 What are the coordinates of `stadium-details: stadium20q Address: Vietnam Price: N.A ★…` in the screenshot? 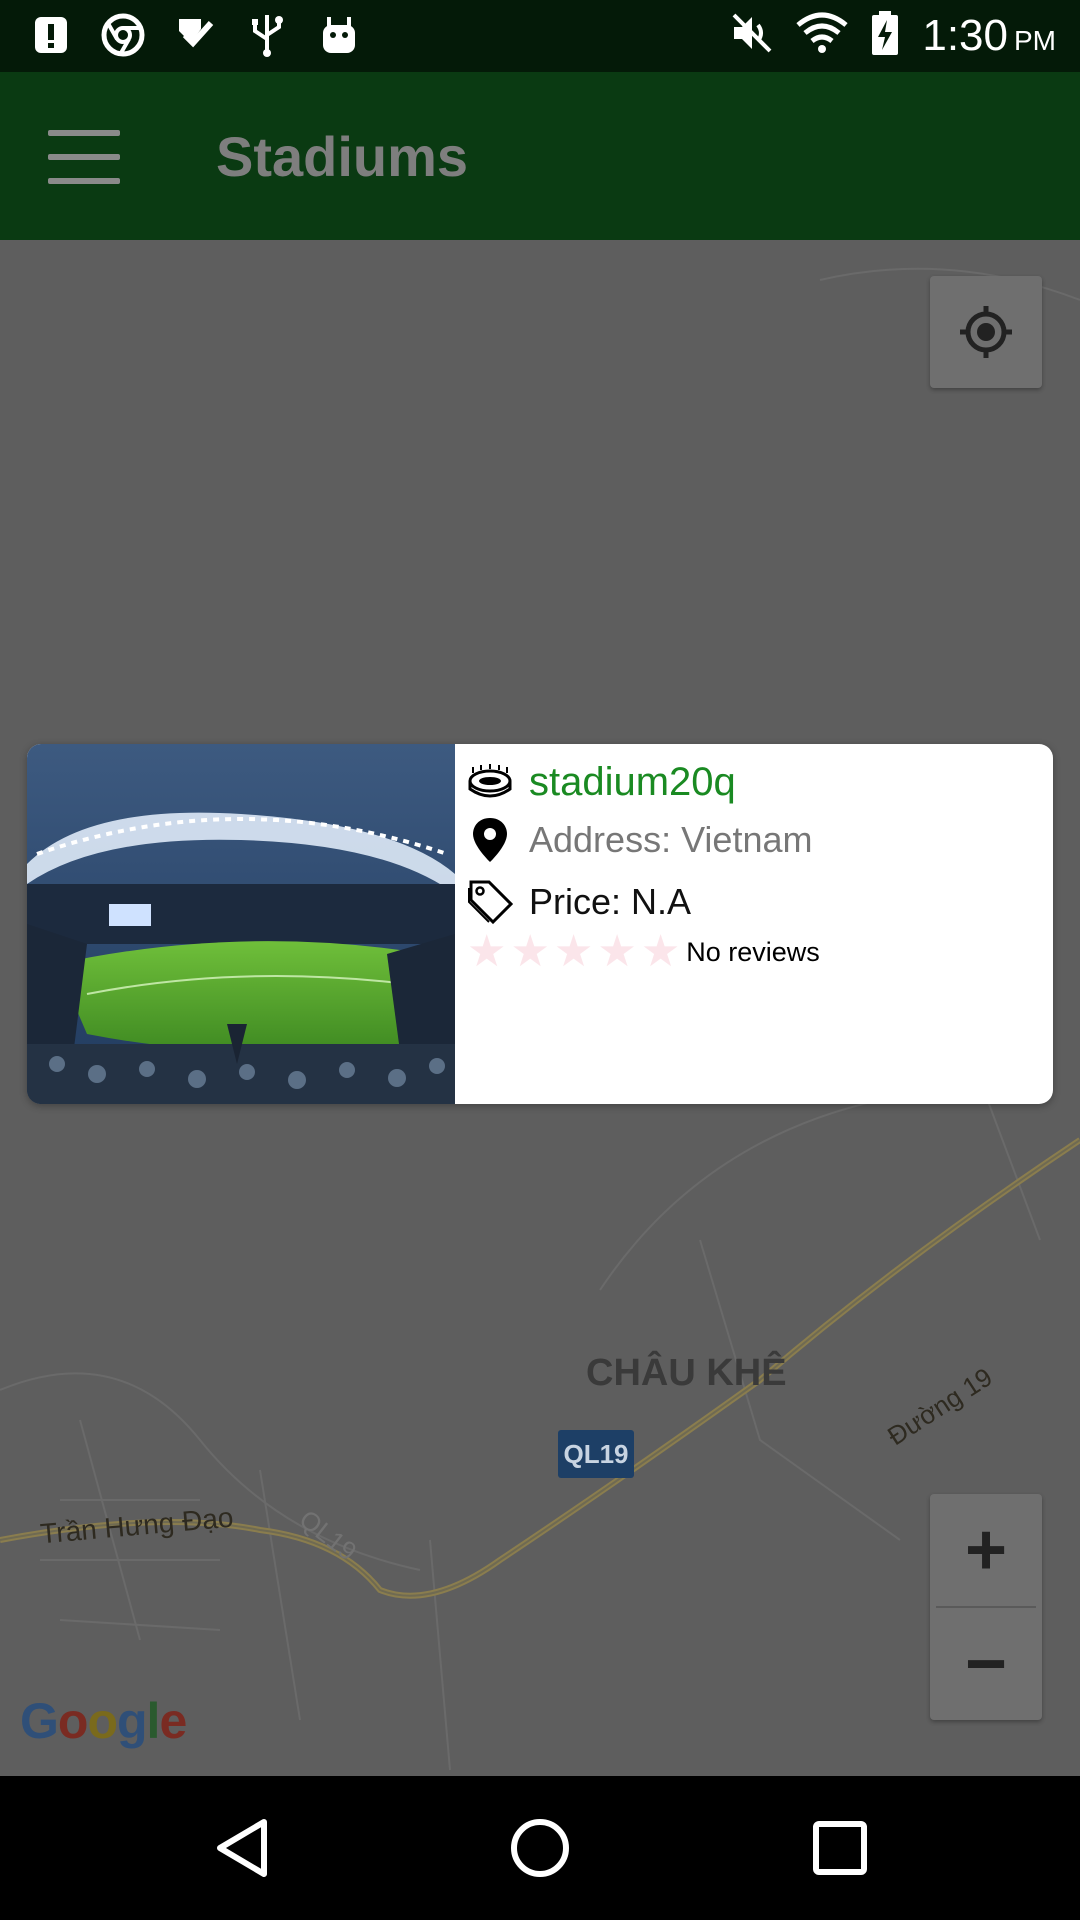 It's located at (760, 924).